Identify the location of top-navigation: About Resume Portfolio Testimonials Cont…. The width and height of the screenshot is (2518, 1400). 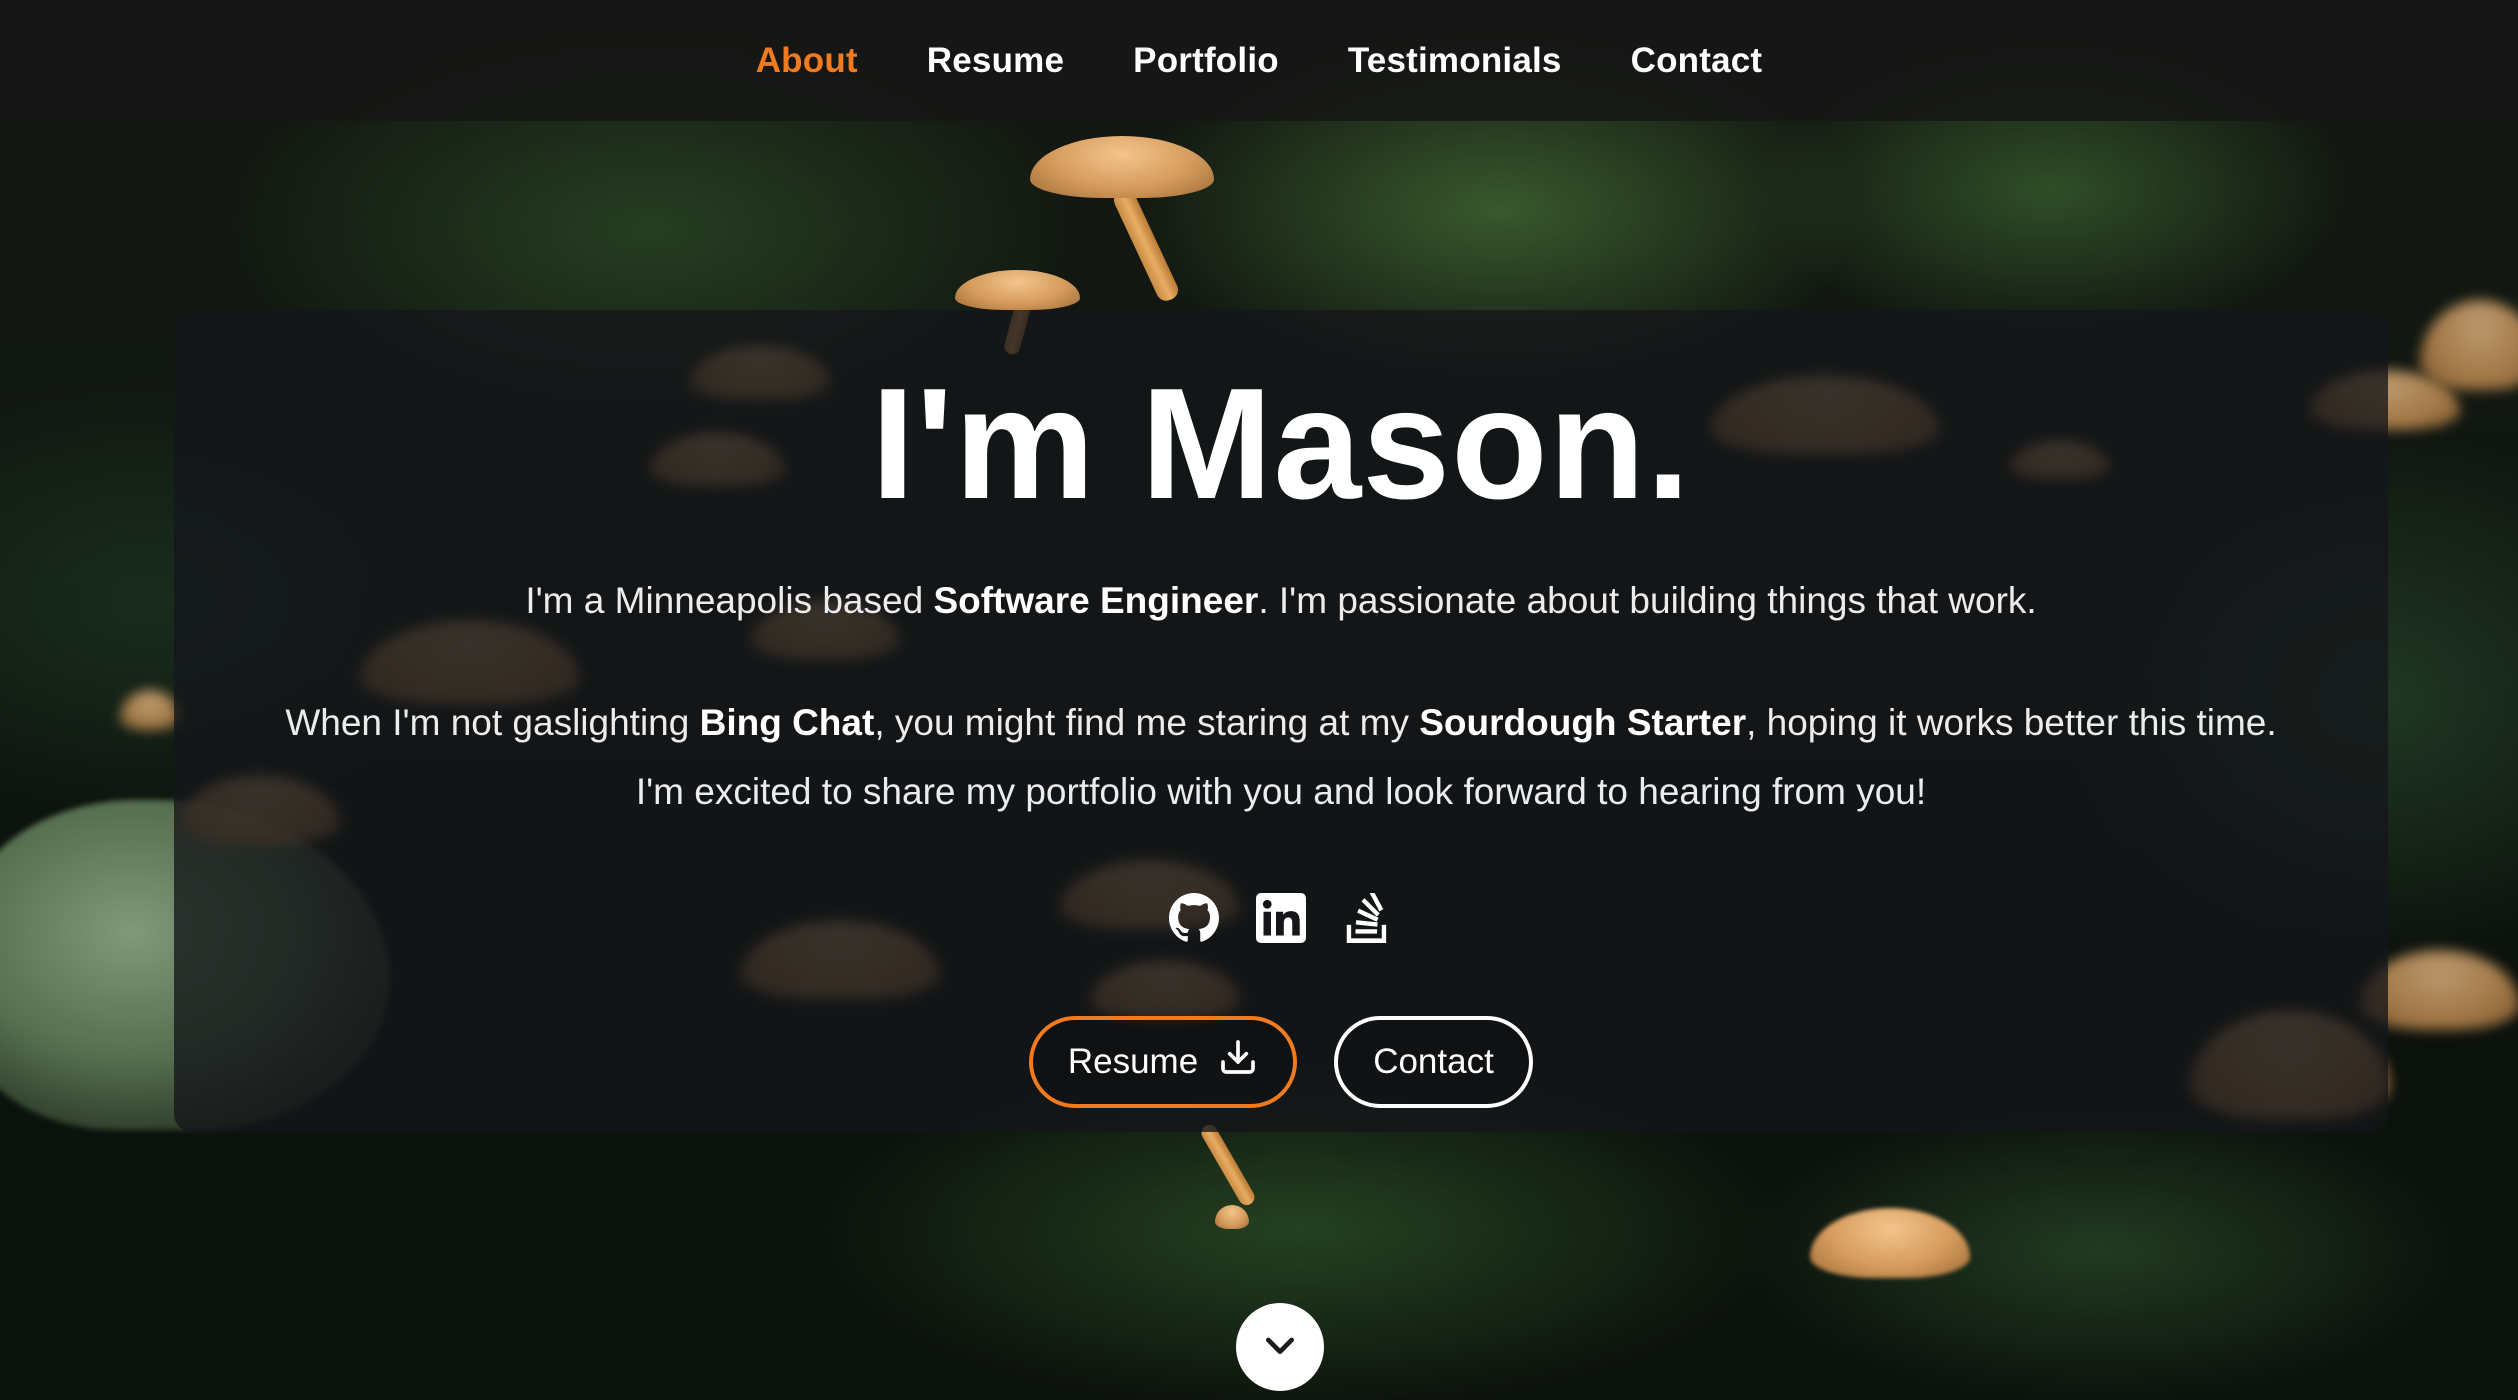
(1259, 60).